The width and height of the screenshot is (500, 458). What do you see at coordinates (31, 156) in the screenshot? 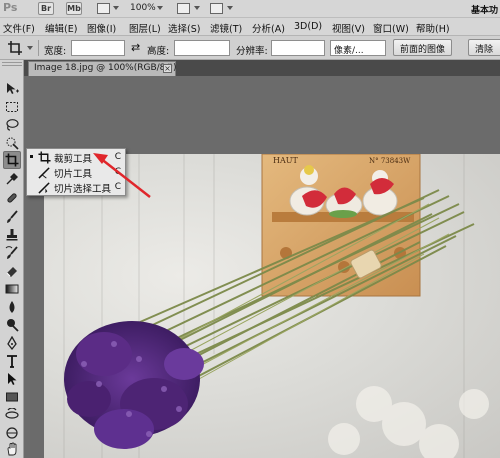
I see `active-bullet` at bounding box center [31, 156].